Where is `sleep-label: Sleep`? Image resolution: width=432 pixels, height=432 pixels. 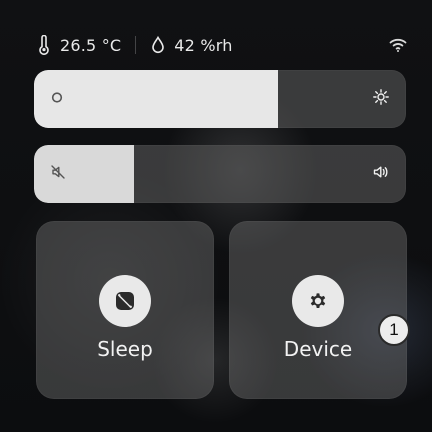
sleep-label: Sleep is located at coordinates (125, 349).